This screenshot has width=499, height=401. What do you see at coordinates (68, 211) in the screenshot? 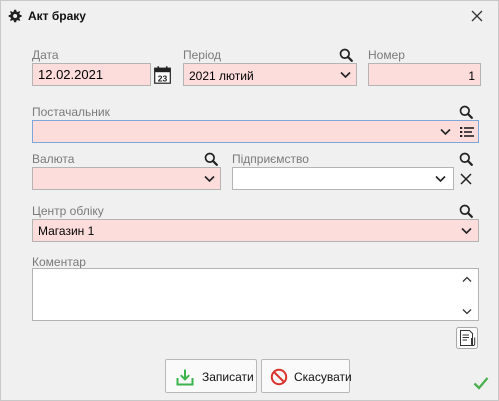
I see `accounting-center-label: Центр обліку` at bounding box center [68, 211].